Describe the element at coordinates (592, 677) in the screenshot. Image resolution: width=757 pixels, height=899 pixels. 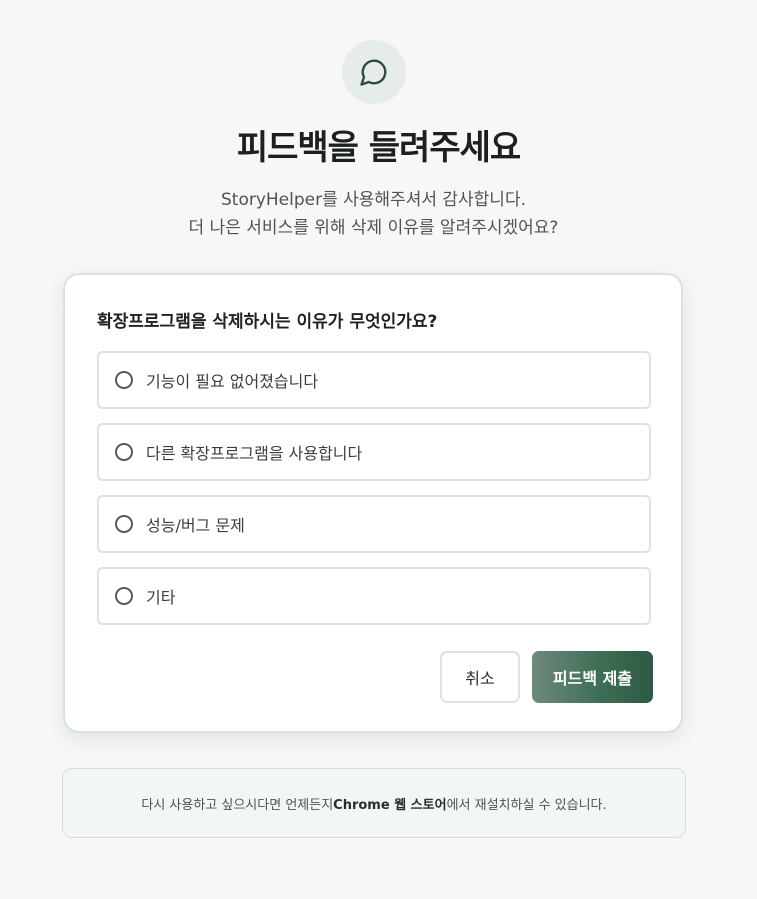
I see `submit-feedback-button: 피드백 제출` at that location.